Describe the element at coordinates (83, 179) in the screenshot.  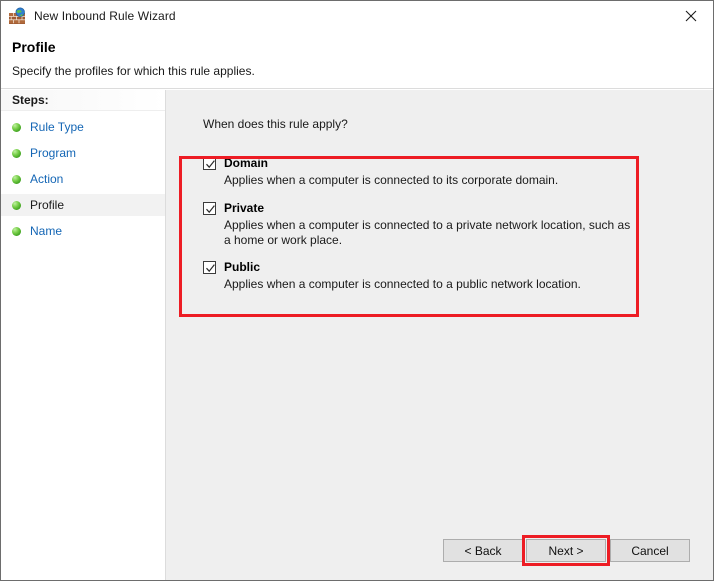
I see `sidebar-item-action: Action` at that location.